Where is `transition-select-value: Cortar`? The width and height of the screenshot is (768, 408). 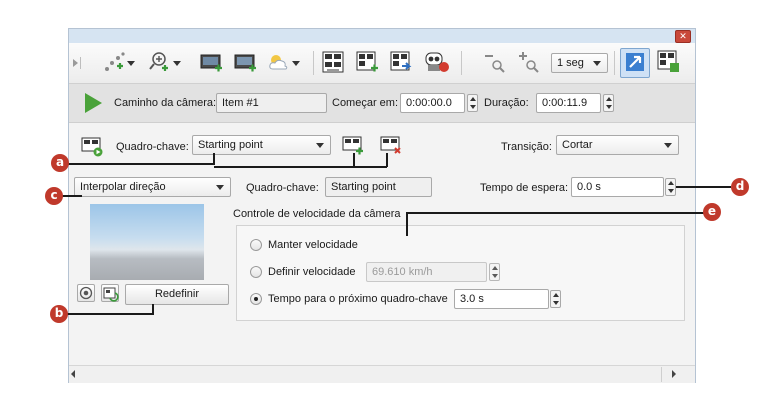 transition-select-value: Cortar is located at coordinates (577, 145).